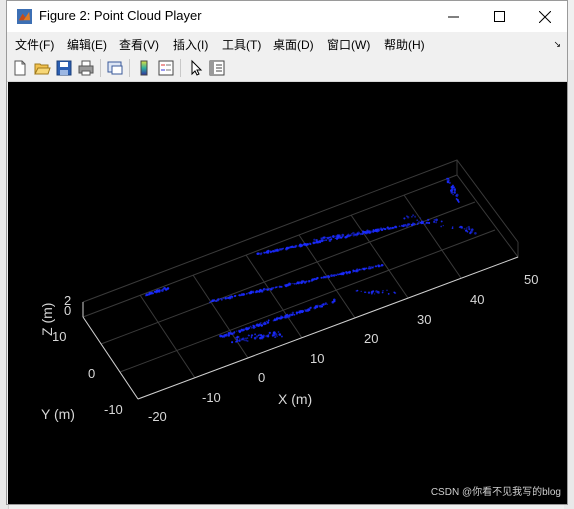  Describe the element at coordinates (64, 68) in the screenshot. I see `save-icon` at that location.